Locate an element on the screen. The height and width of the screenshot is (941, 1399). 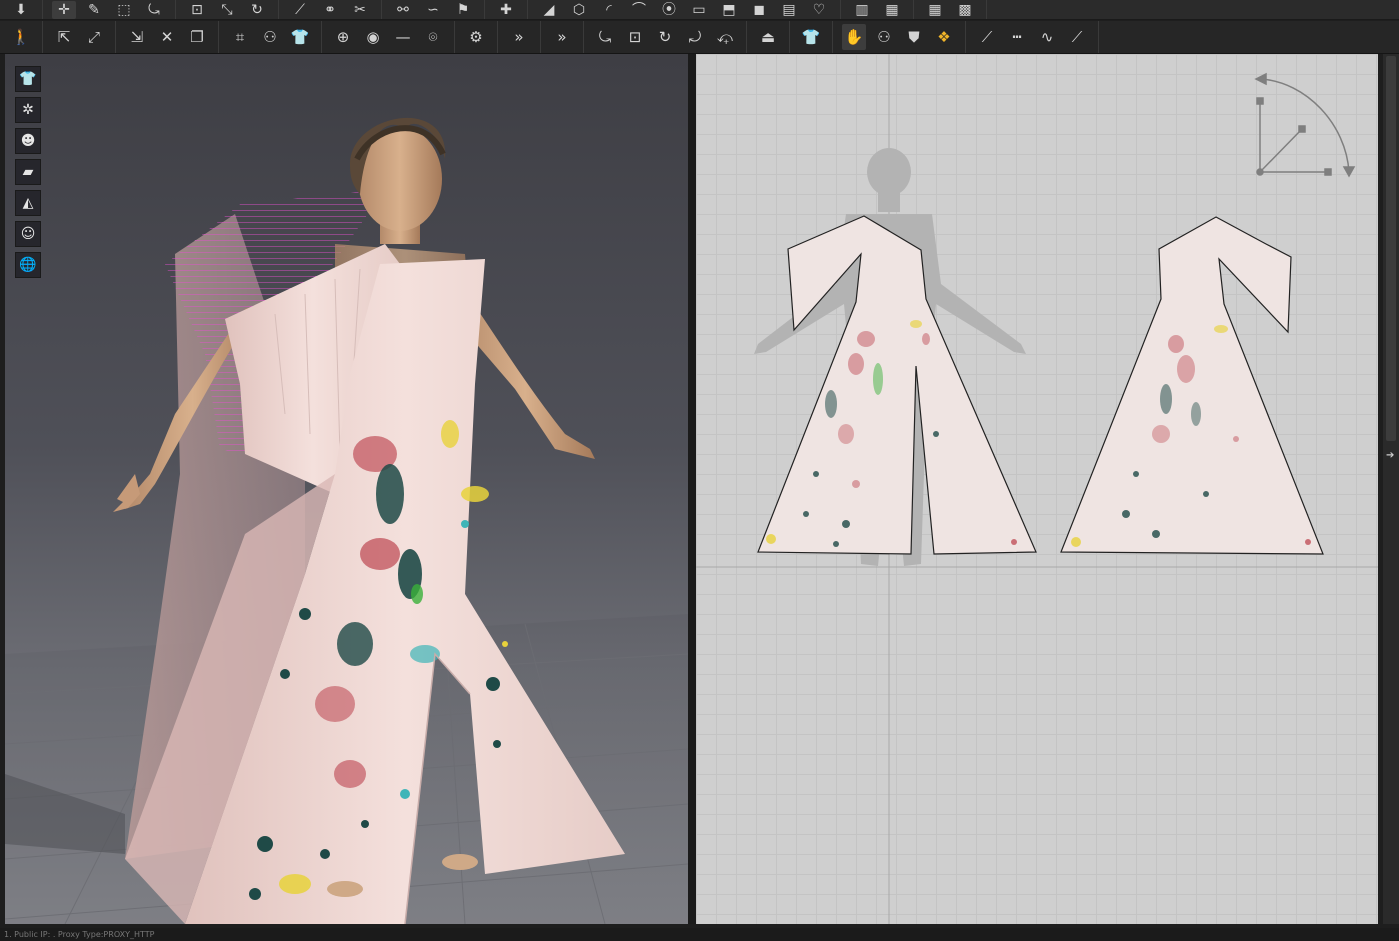
sew-free-icon: ∽ is located at coordinates (433, 10).